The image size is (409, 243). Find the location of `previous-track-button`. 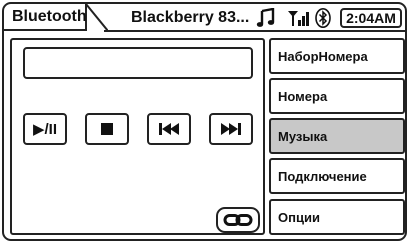

previous-track-button is located at coordinates (169, 129).